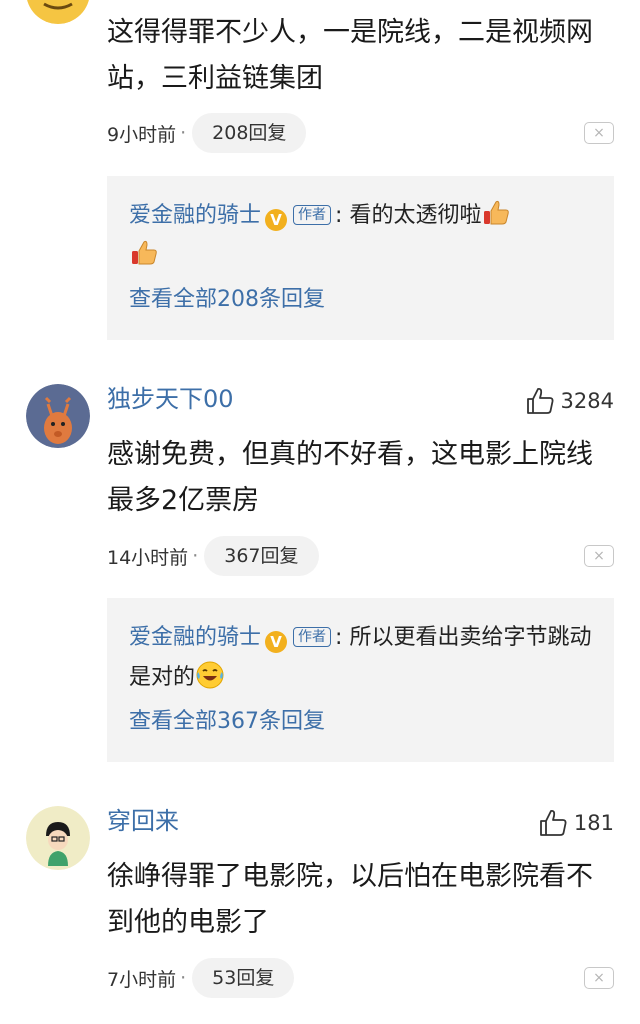 This screenshot has height=1024, width=640. I want to click on comment-meta: 14小时前 · 367回复 ×, so click(360, 556).